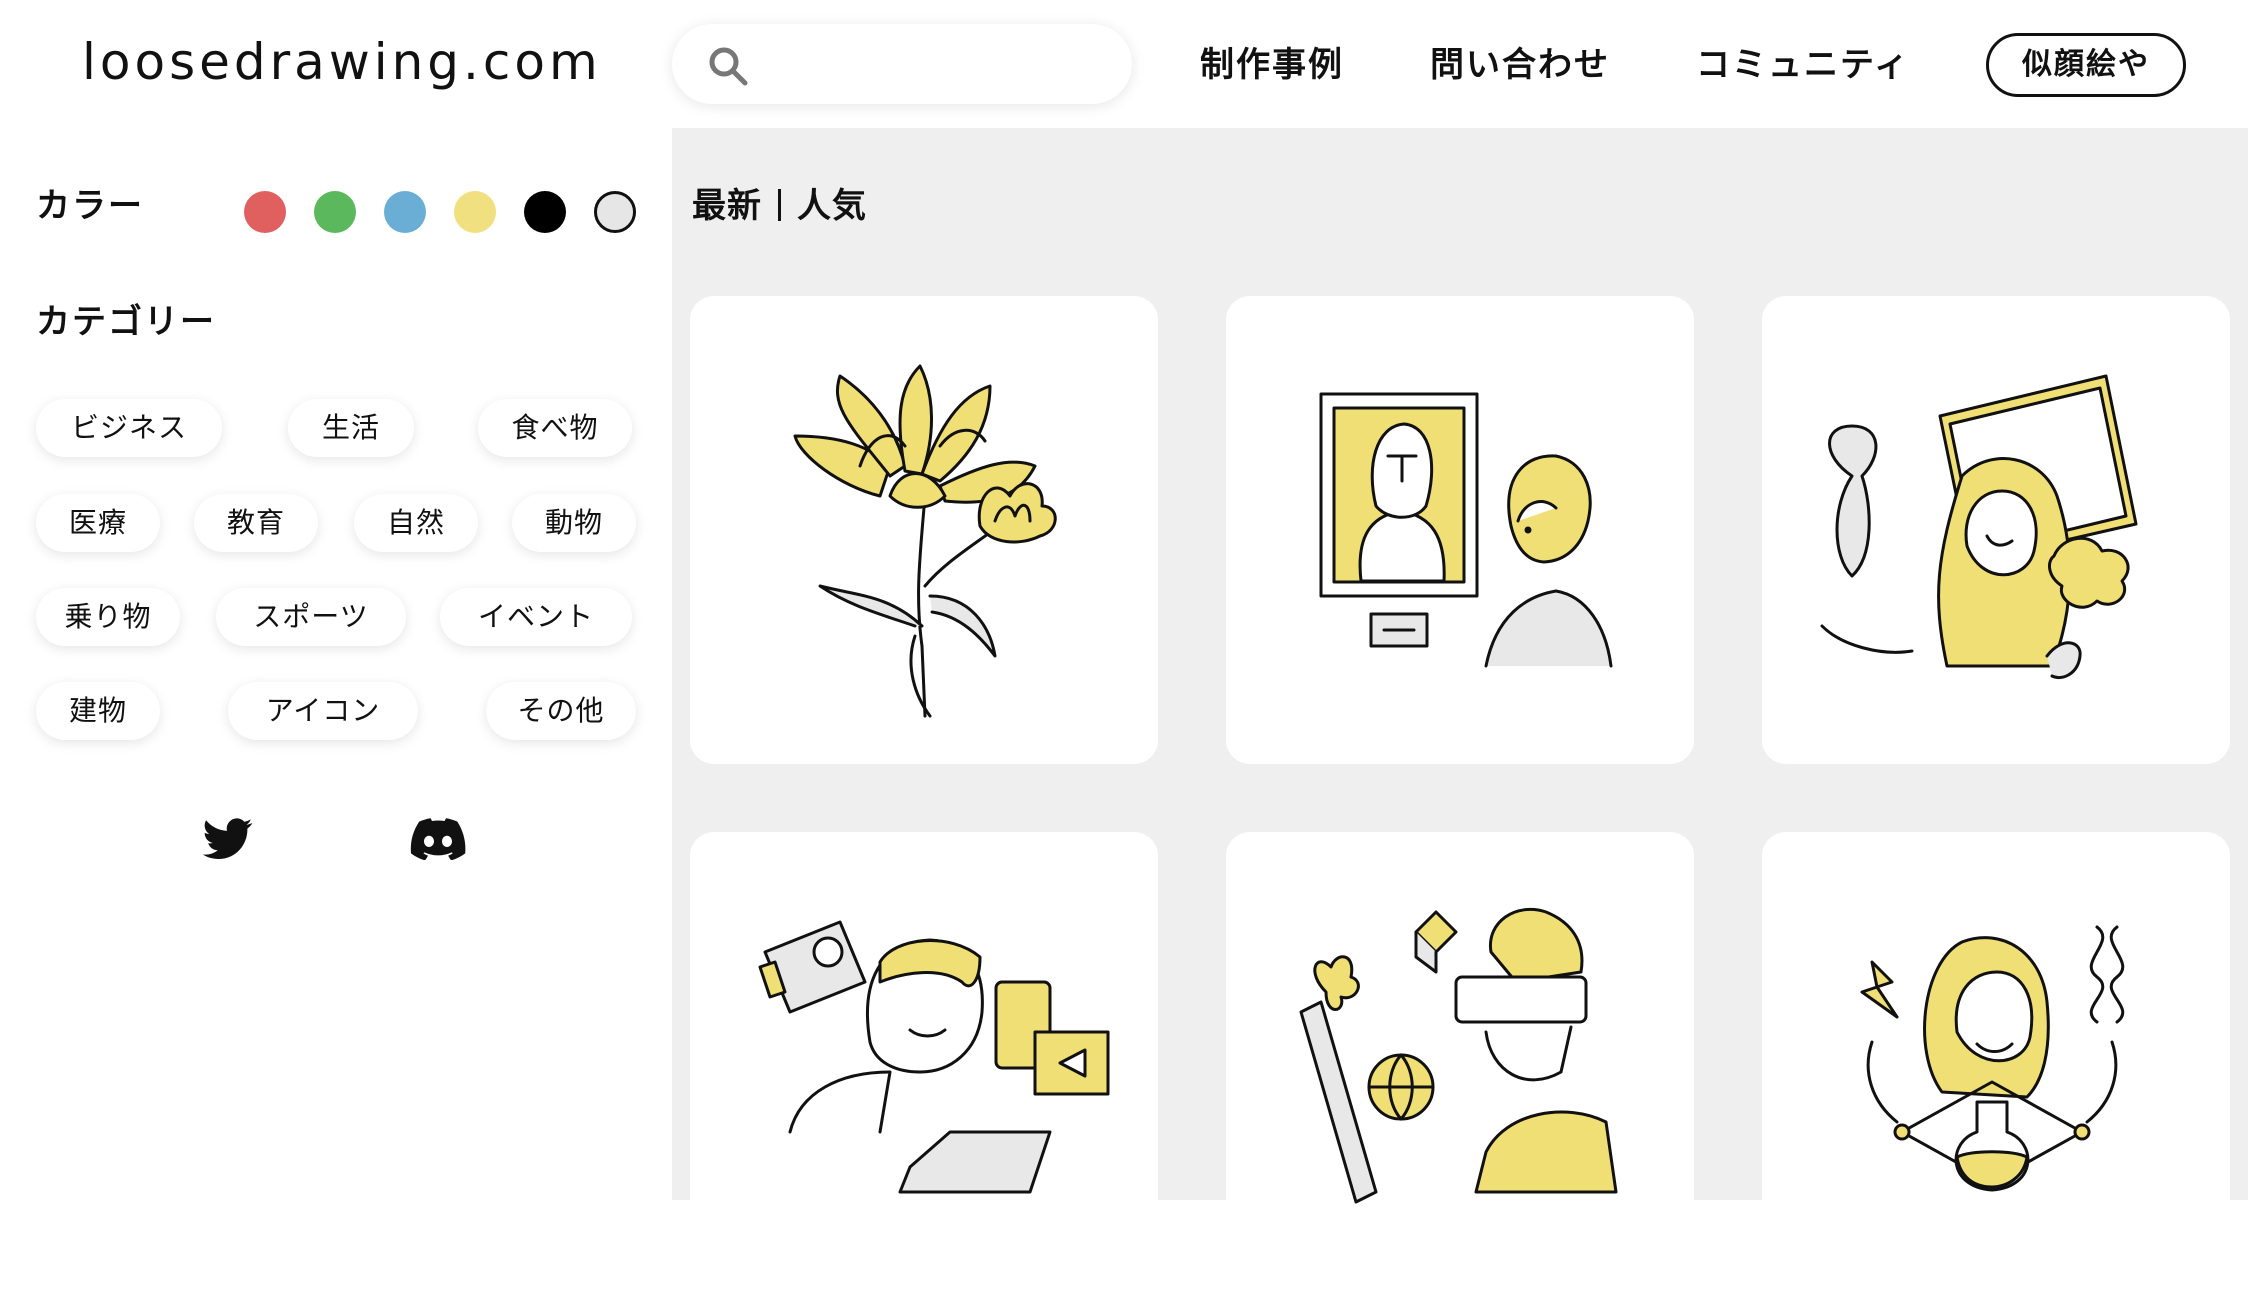 The image size is (2248, 1300). What do you see at coordinates (727, 206) in the screenshot?
I see `sort-latest: 最新` at bounding box center [727, 206].